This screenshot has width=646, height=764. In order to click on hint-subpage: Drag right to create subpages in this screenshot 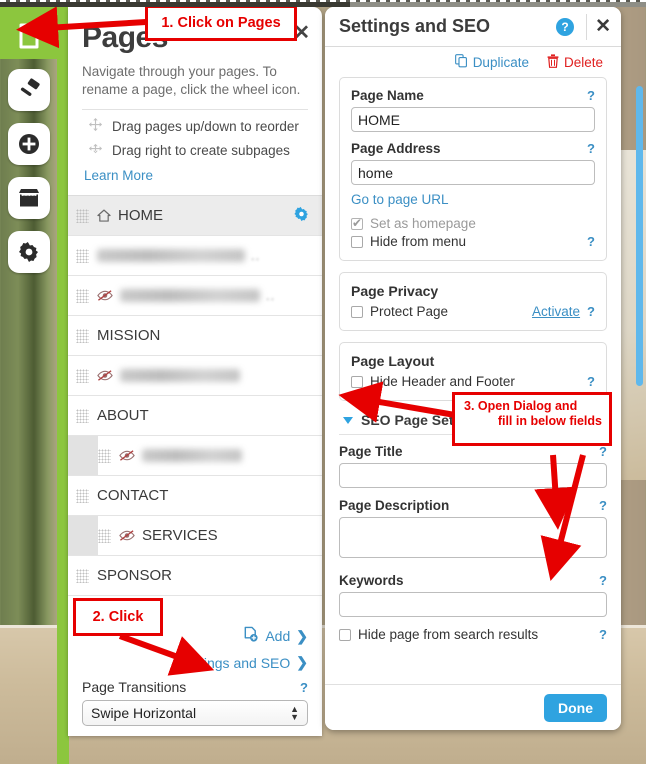, I will do `click(195, 150)`.